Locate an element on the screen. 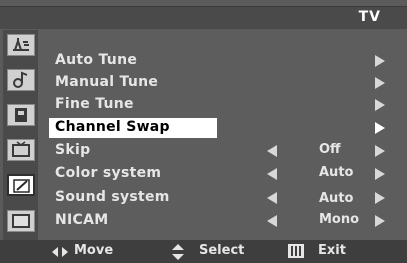 This screenshot has width=407, height=263. menu-item-fine-tune: Fine Tune is located at coordinates (226, 105).